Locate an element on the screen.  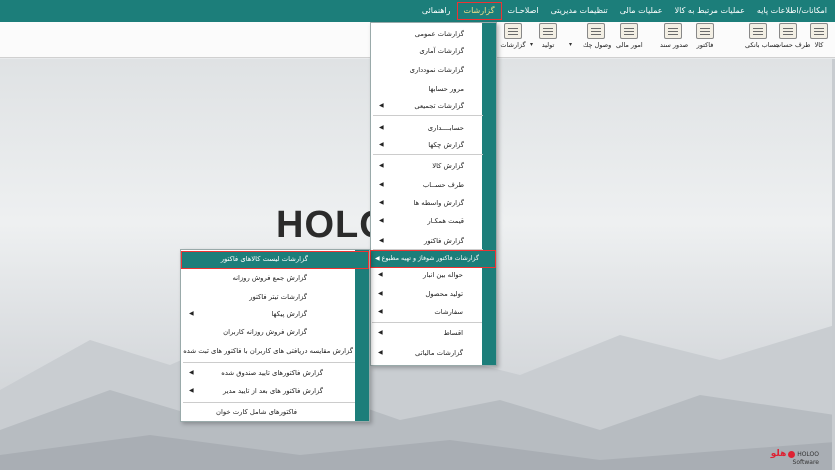
menu-item-partner-price: قیمت همکـار ◀ is located at coordinates (427, 221).